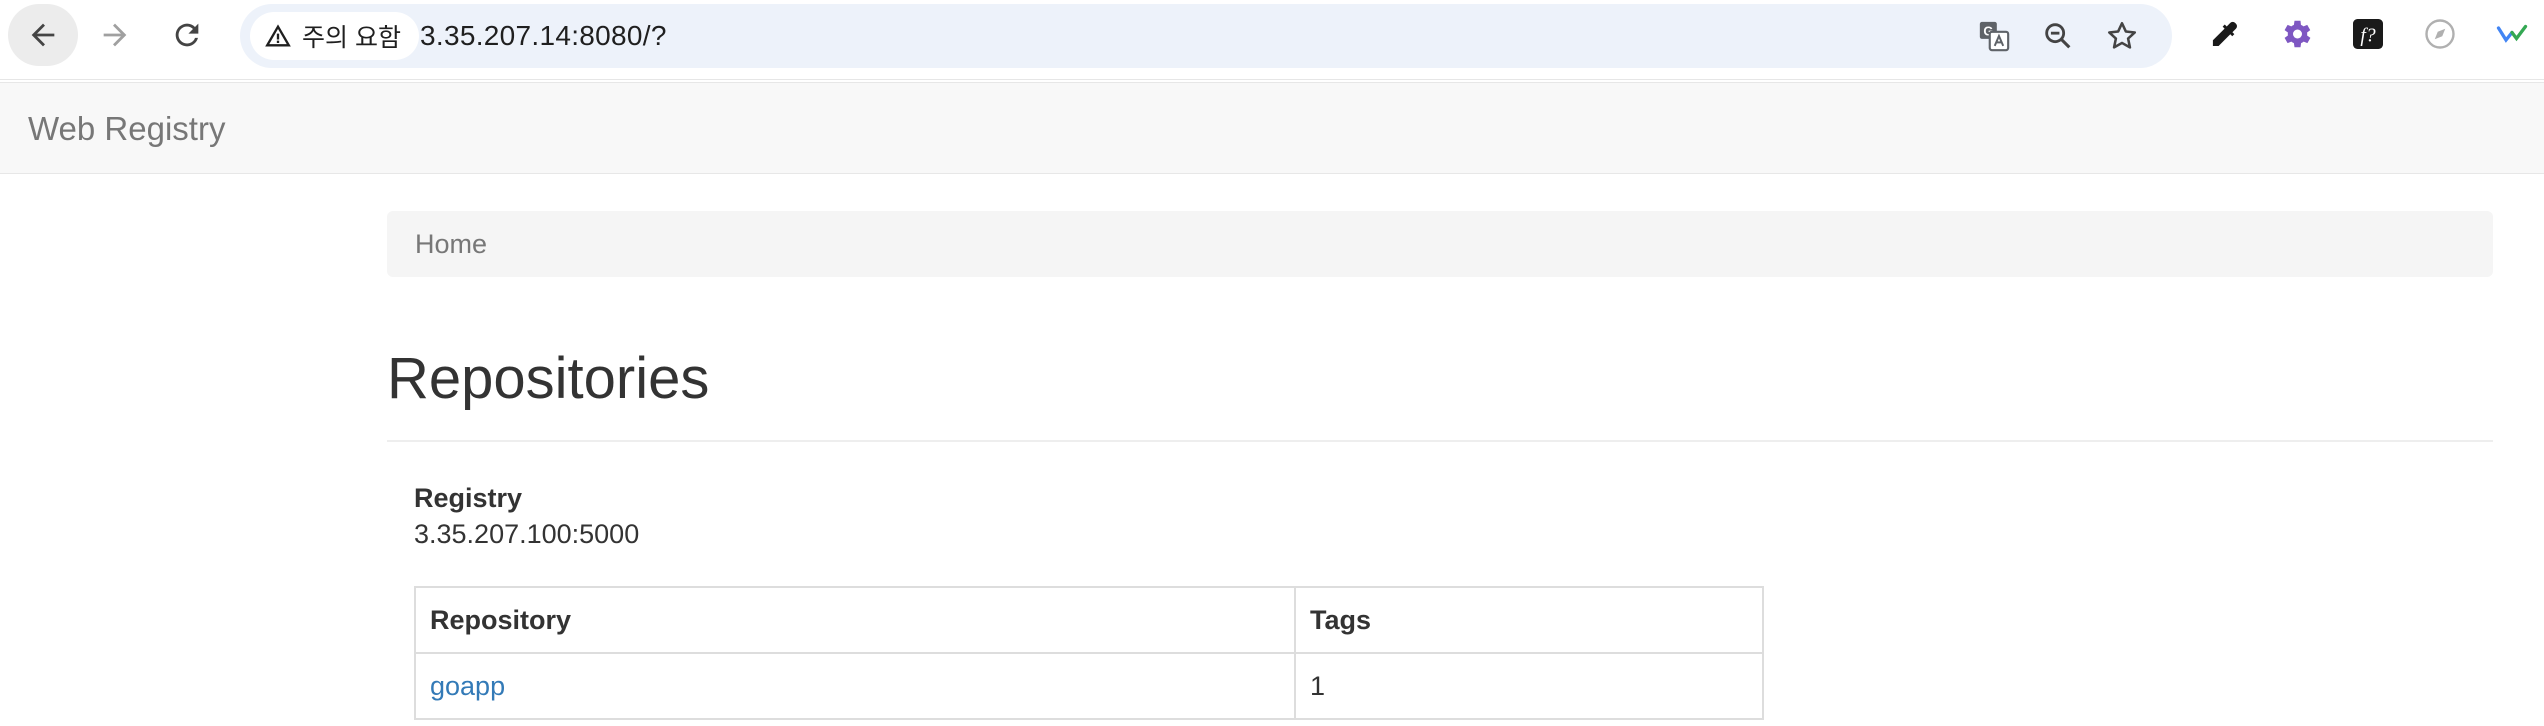  What do you see at coordinates (468, 498) in the screenshot?
I see `registry-label: Registry` at bounding box center [468, 498].